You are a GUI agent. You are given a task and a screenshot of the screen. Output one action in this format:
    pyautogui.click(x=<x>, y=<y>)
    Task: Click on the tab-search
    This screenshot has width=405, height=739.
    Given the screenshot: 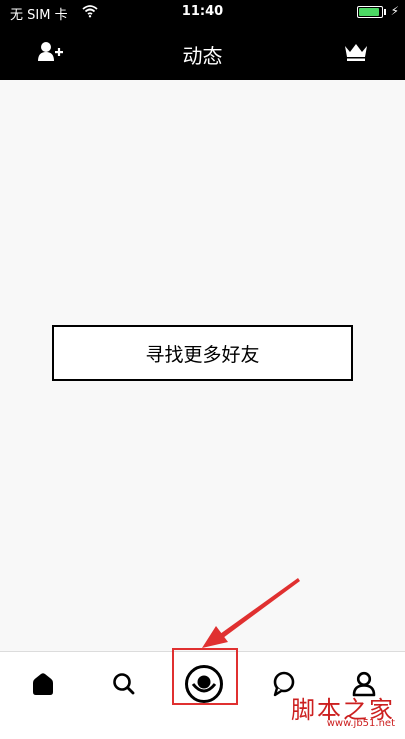 What is the action you would take?
    pyautogui.click(x=124, y=682)
    